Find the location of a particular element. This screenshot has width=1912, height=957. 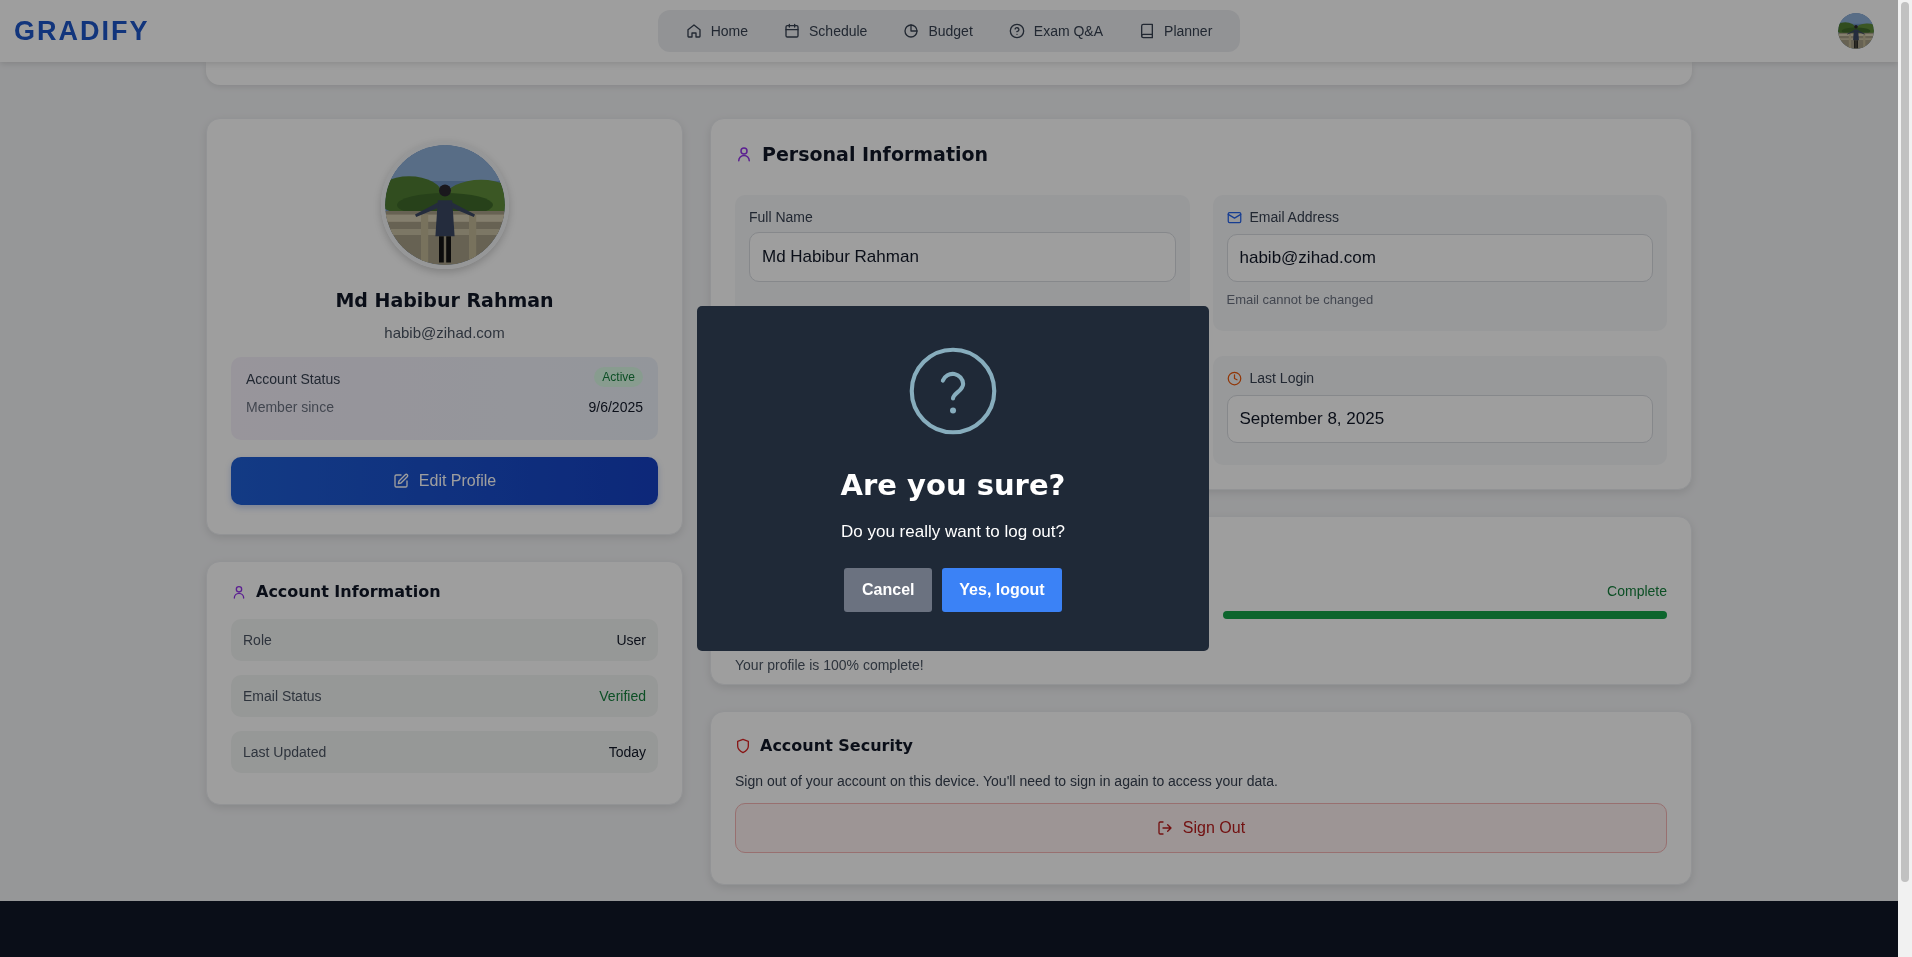

row-value: User is located at coordinates (631, 640).